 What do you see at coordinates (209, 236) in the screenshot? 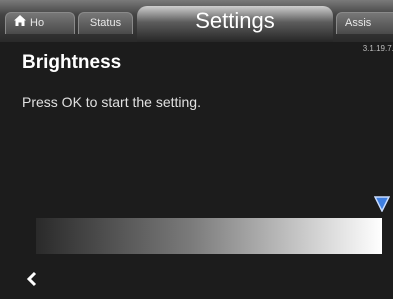
I see `brightness-slider` at bounding box center [209, 236].